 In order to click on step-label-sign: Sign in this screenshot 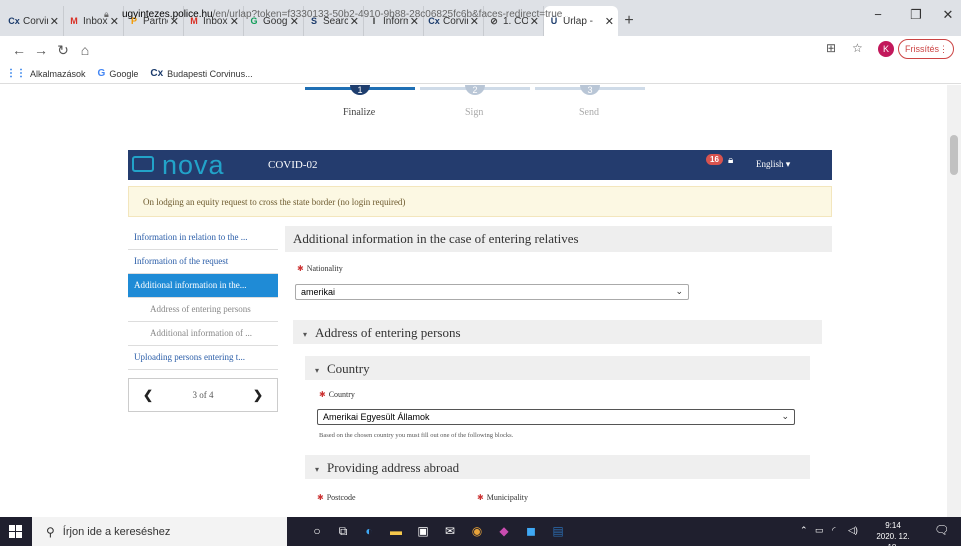, I will do `click(474, 112)`.